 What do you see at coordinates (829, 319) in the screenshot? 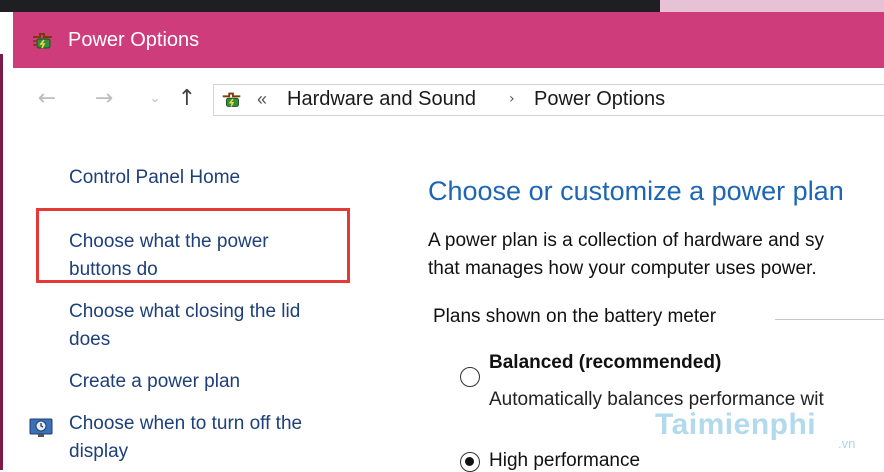
I see `group-divider` at bounding box center [829, 319].